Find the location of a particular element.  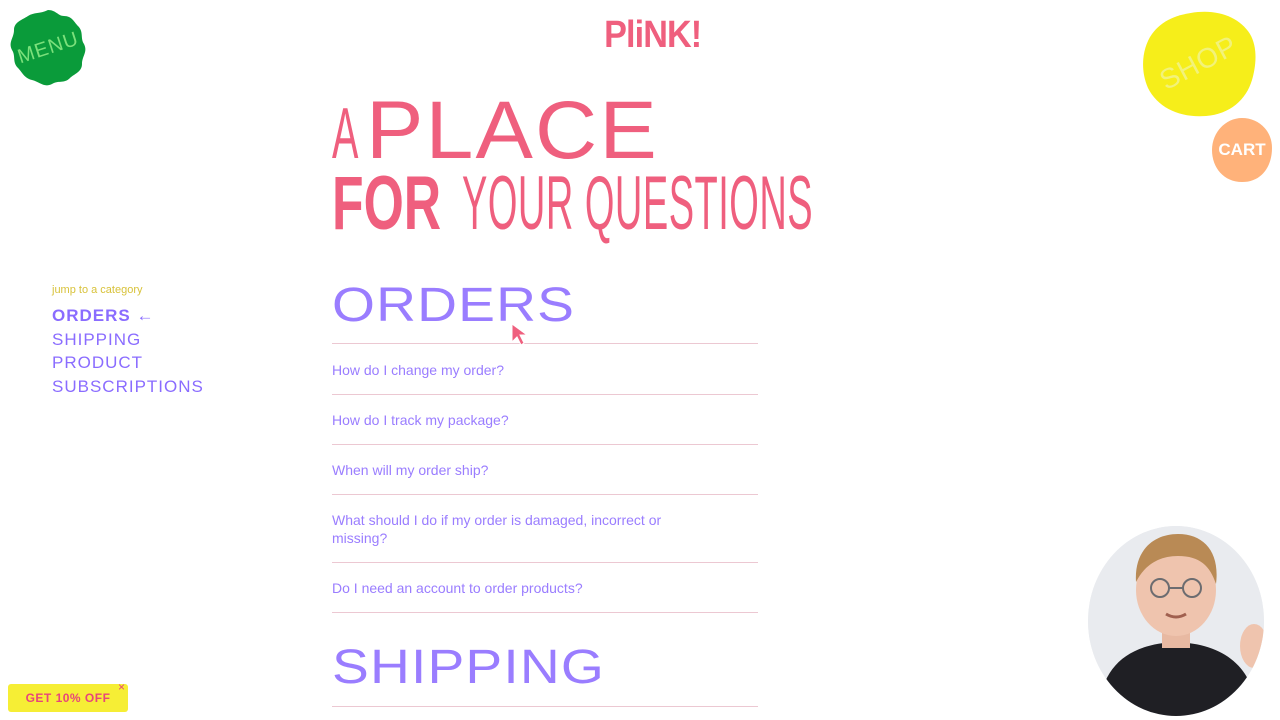

mouse-cursor-icon is located at coordinates (520, 334).